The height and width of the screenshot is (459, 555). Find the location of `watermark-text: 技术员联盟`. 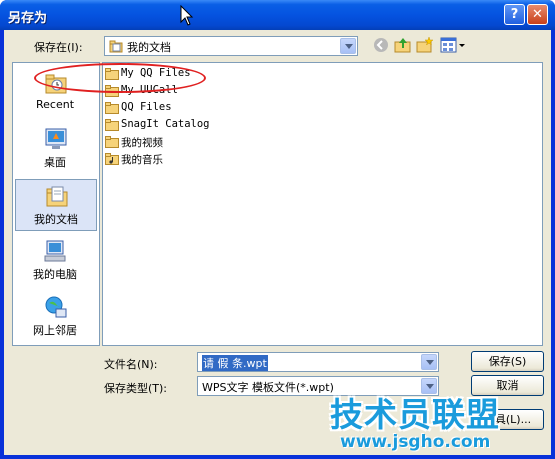

watermark-text: 技术员联盟 is located at coordinates (415, 414).